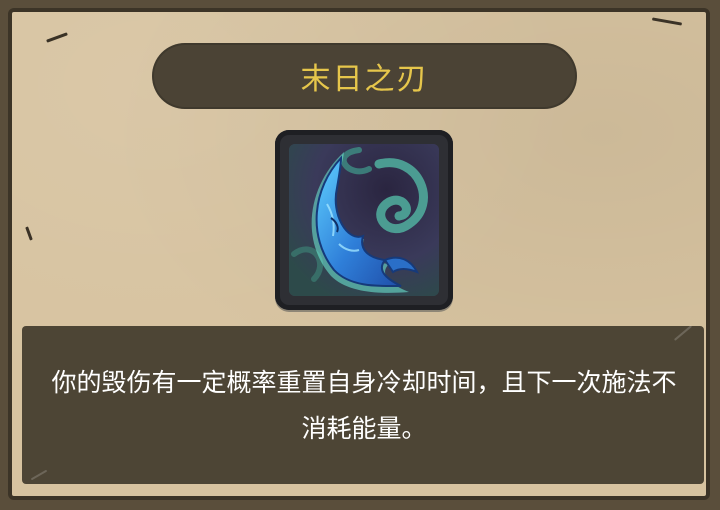 This screenshot has width=720, height=510. I want to click on skill-description: 你的毁伤有一定概率重置自身冷却时间，且下一次施法不消耗能量。, so click(364, 405).